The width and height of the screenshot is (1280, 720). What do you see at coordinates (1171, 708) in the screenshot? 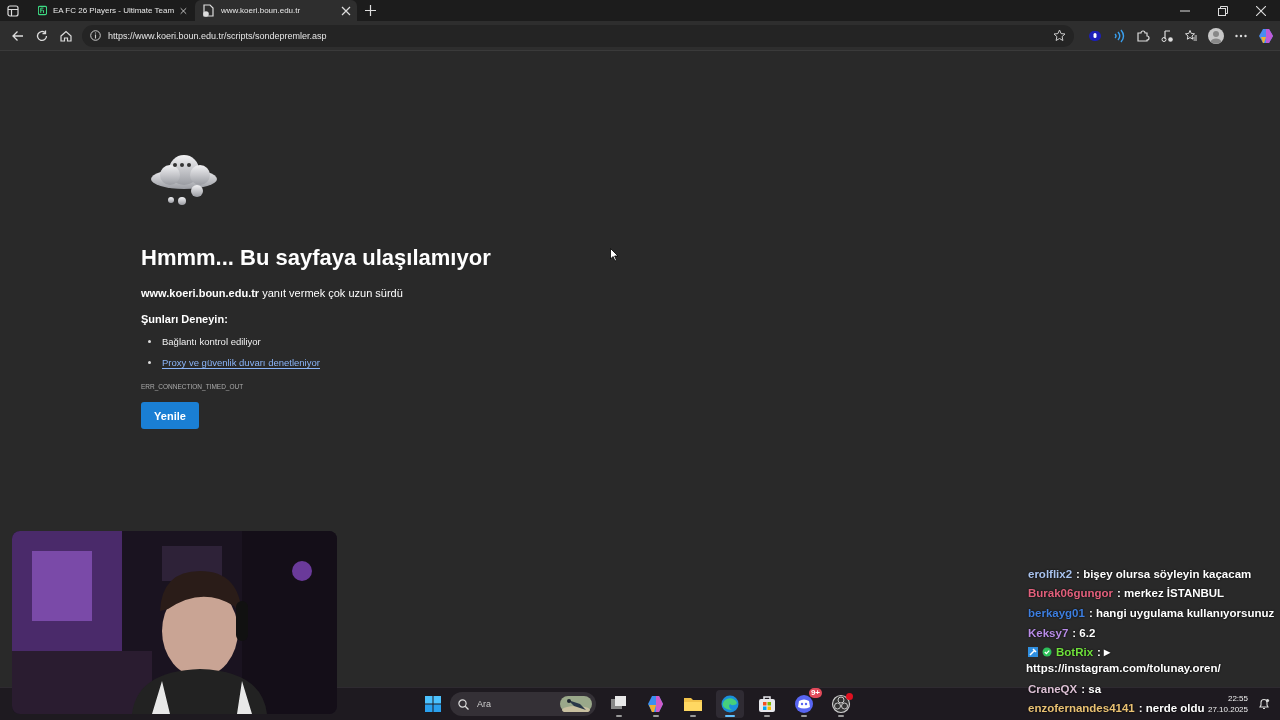
I see `chat-message: : nerde oldu` at bounding box center [1171, 708].